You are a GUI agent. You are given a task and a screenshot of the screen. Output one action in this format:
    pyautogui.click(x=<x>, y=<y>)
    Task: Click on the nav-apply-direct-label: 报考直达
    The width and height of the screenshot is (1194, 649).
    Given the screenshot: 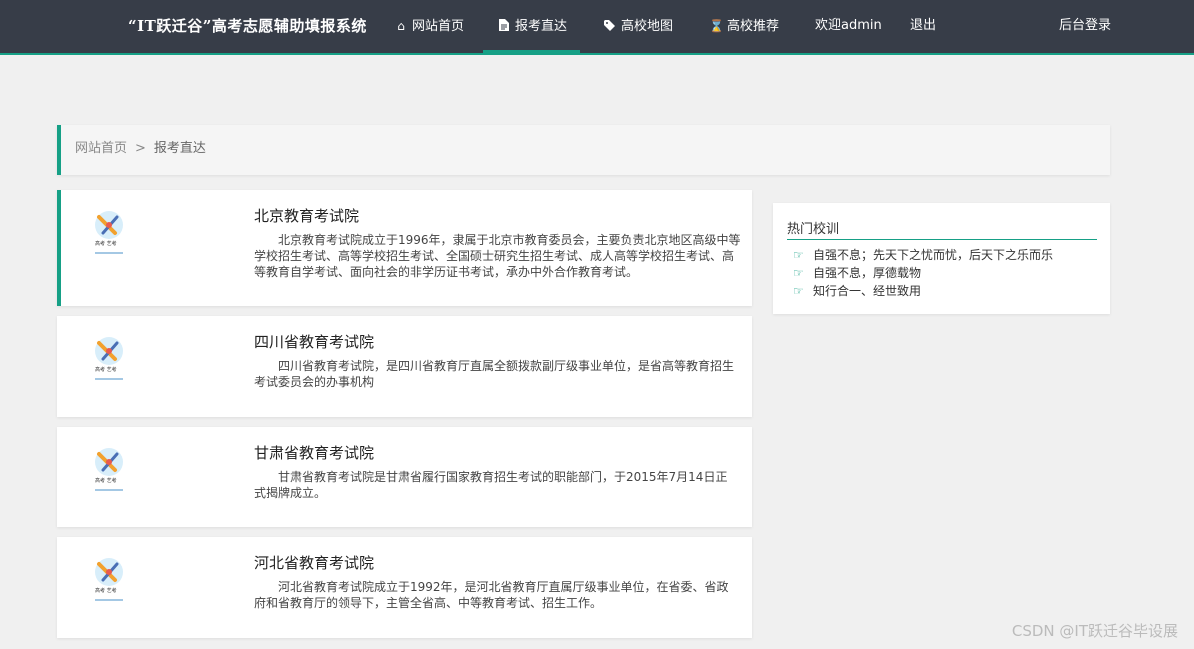 What is the action you would take?
    pyautogui.click(x=541, y=26)
    